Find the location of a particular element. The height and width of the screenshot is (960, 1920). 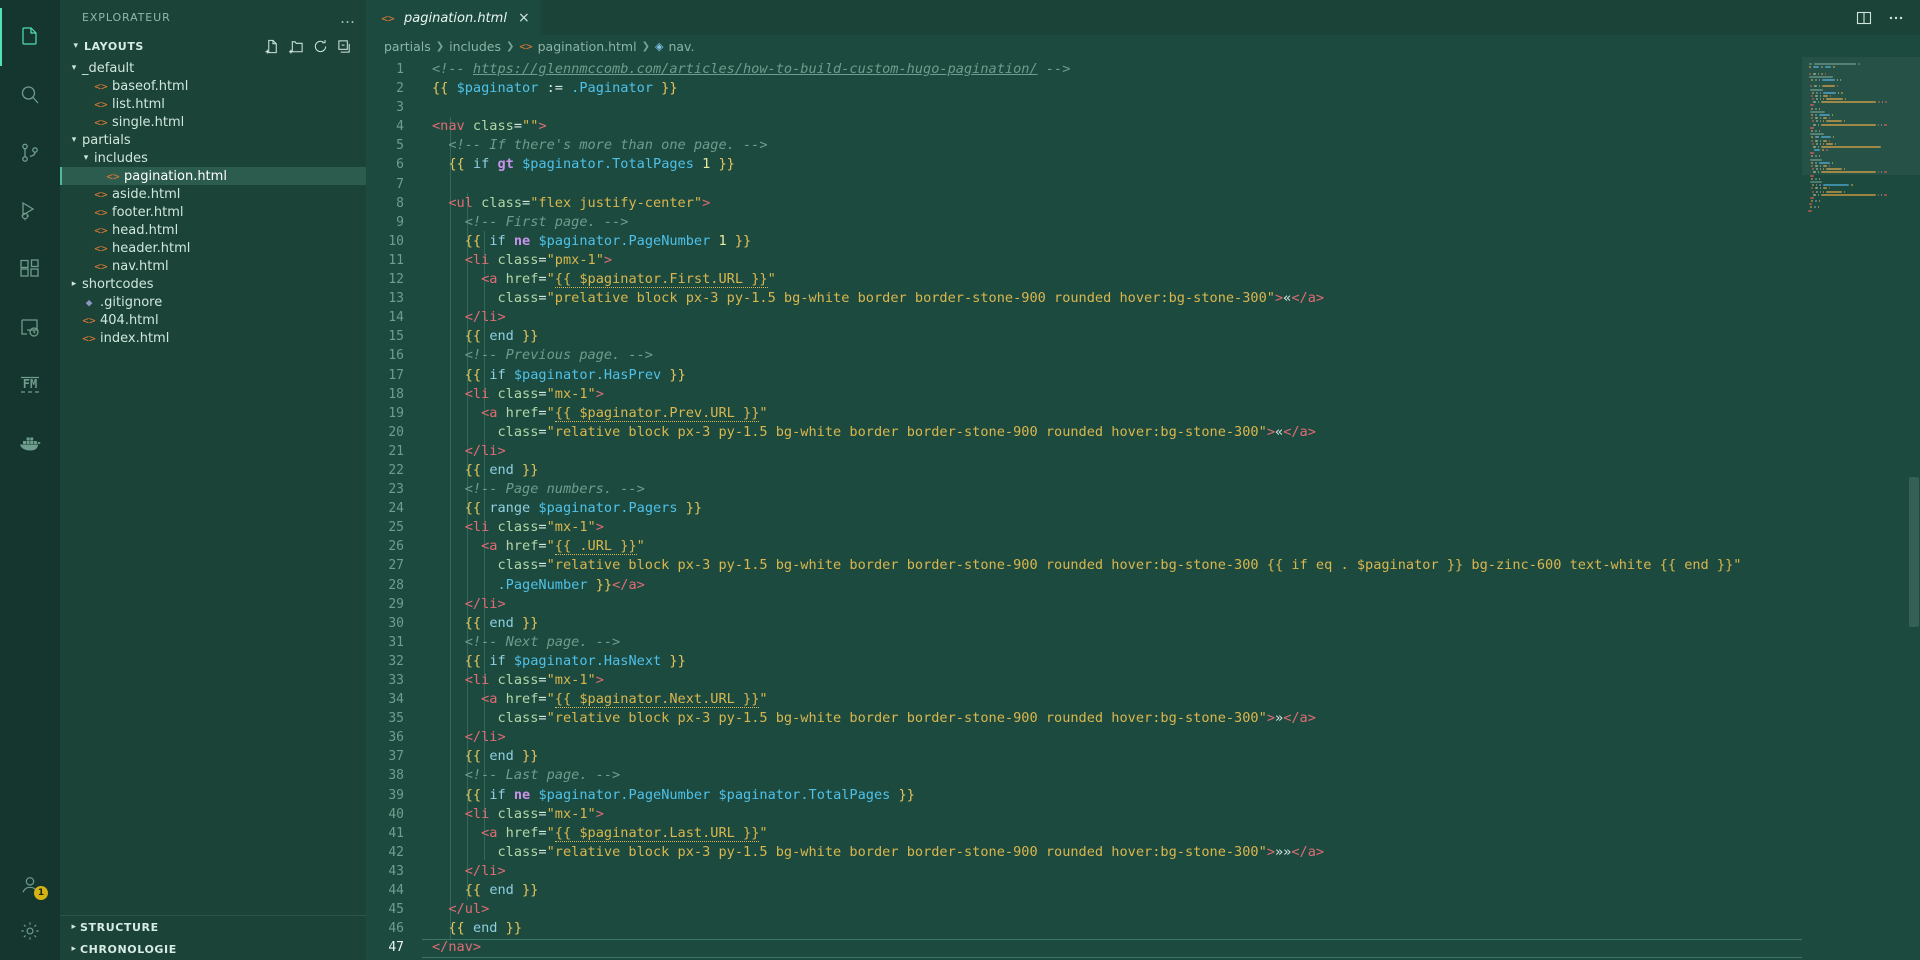

code-line: 14 </li> is located at coordinates (1084, 317).